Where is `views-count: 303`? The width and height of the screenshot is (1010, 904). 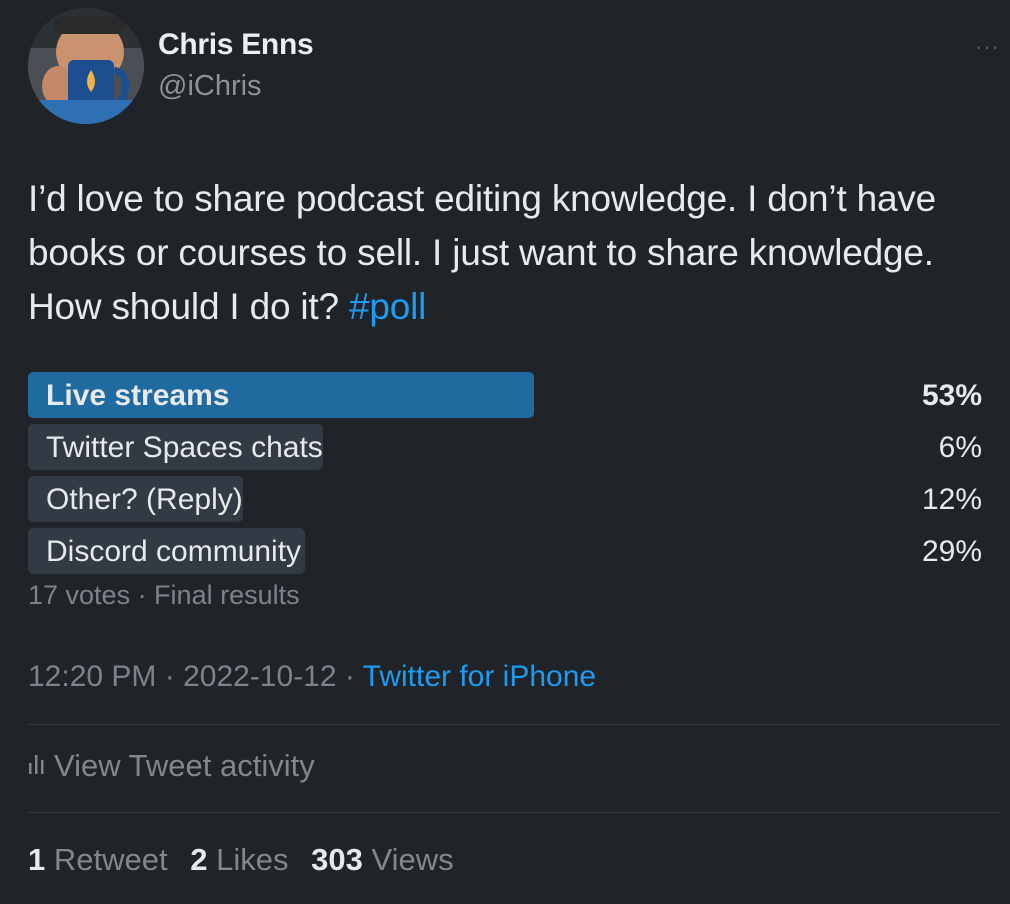 views-count: 303 is located at coordinates (337, 859).